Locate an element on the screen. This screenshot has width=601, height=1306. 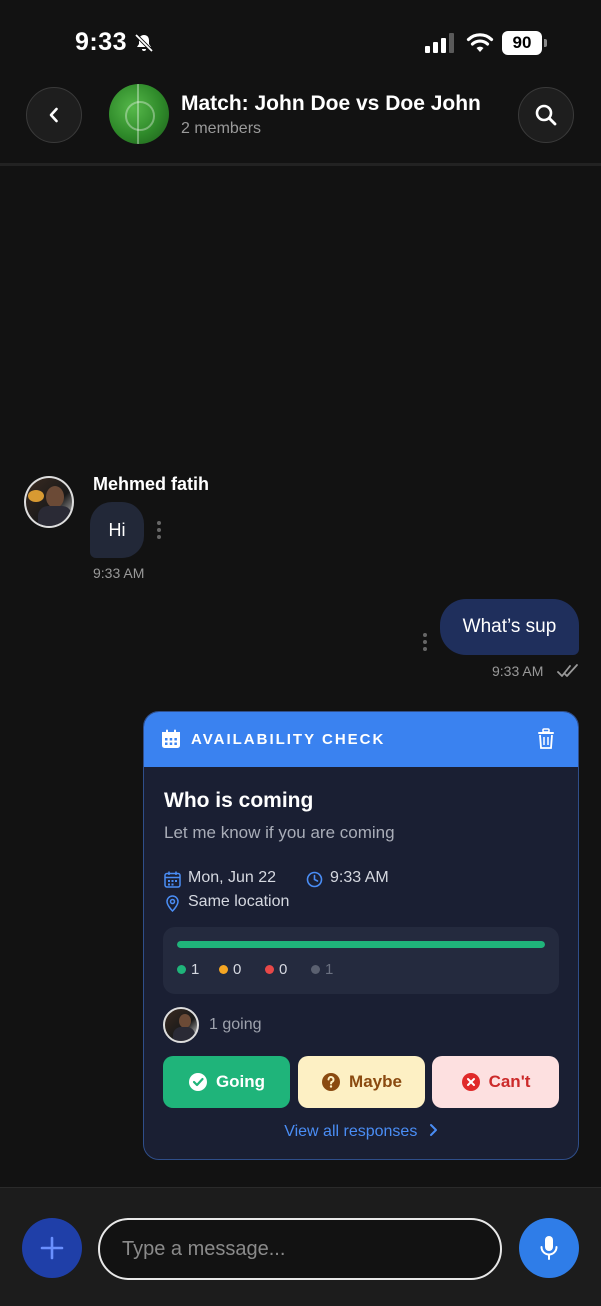
incoming-message-text: Hi is located at coordinates (117, 529).